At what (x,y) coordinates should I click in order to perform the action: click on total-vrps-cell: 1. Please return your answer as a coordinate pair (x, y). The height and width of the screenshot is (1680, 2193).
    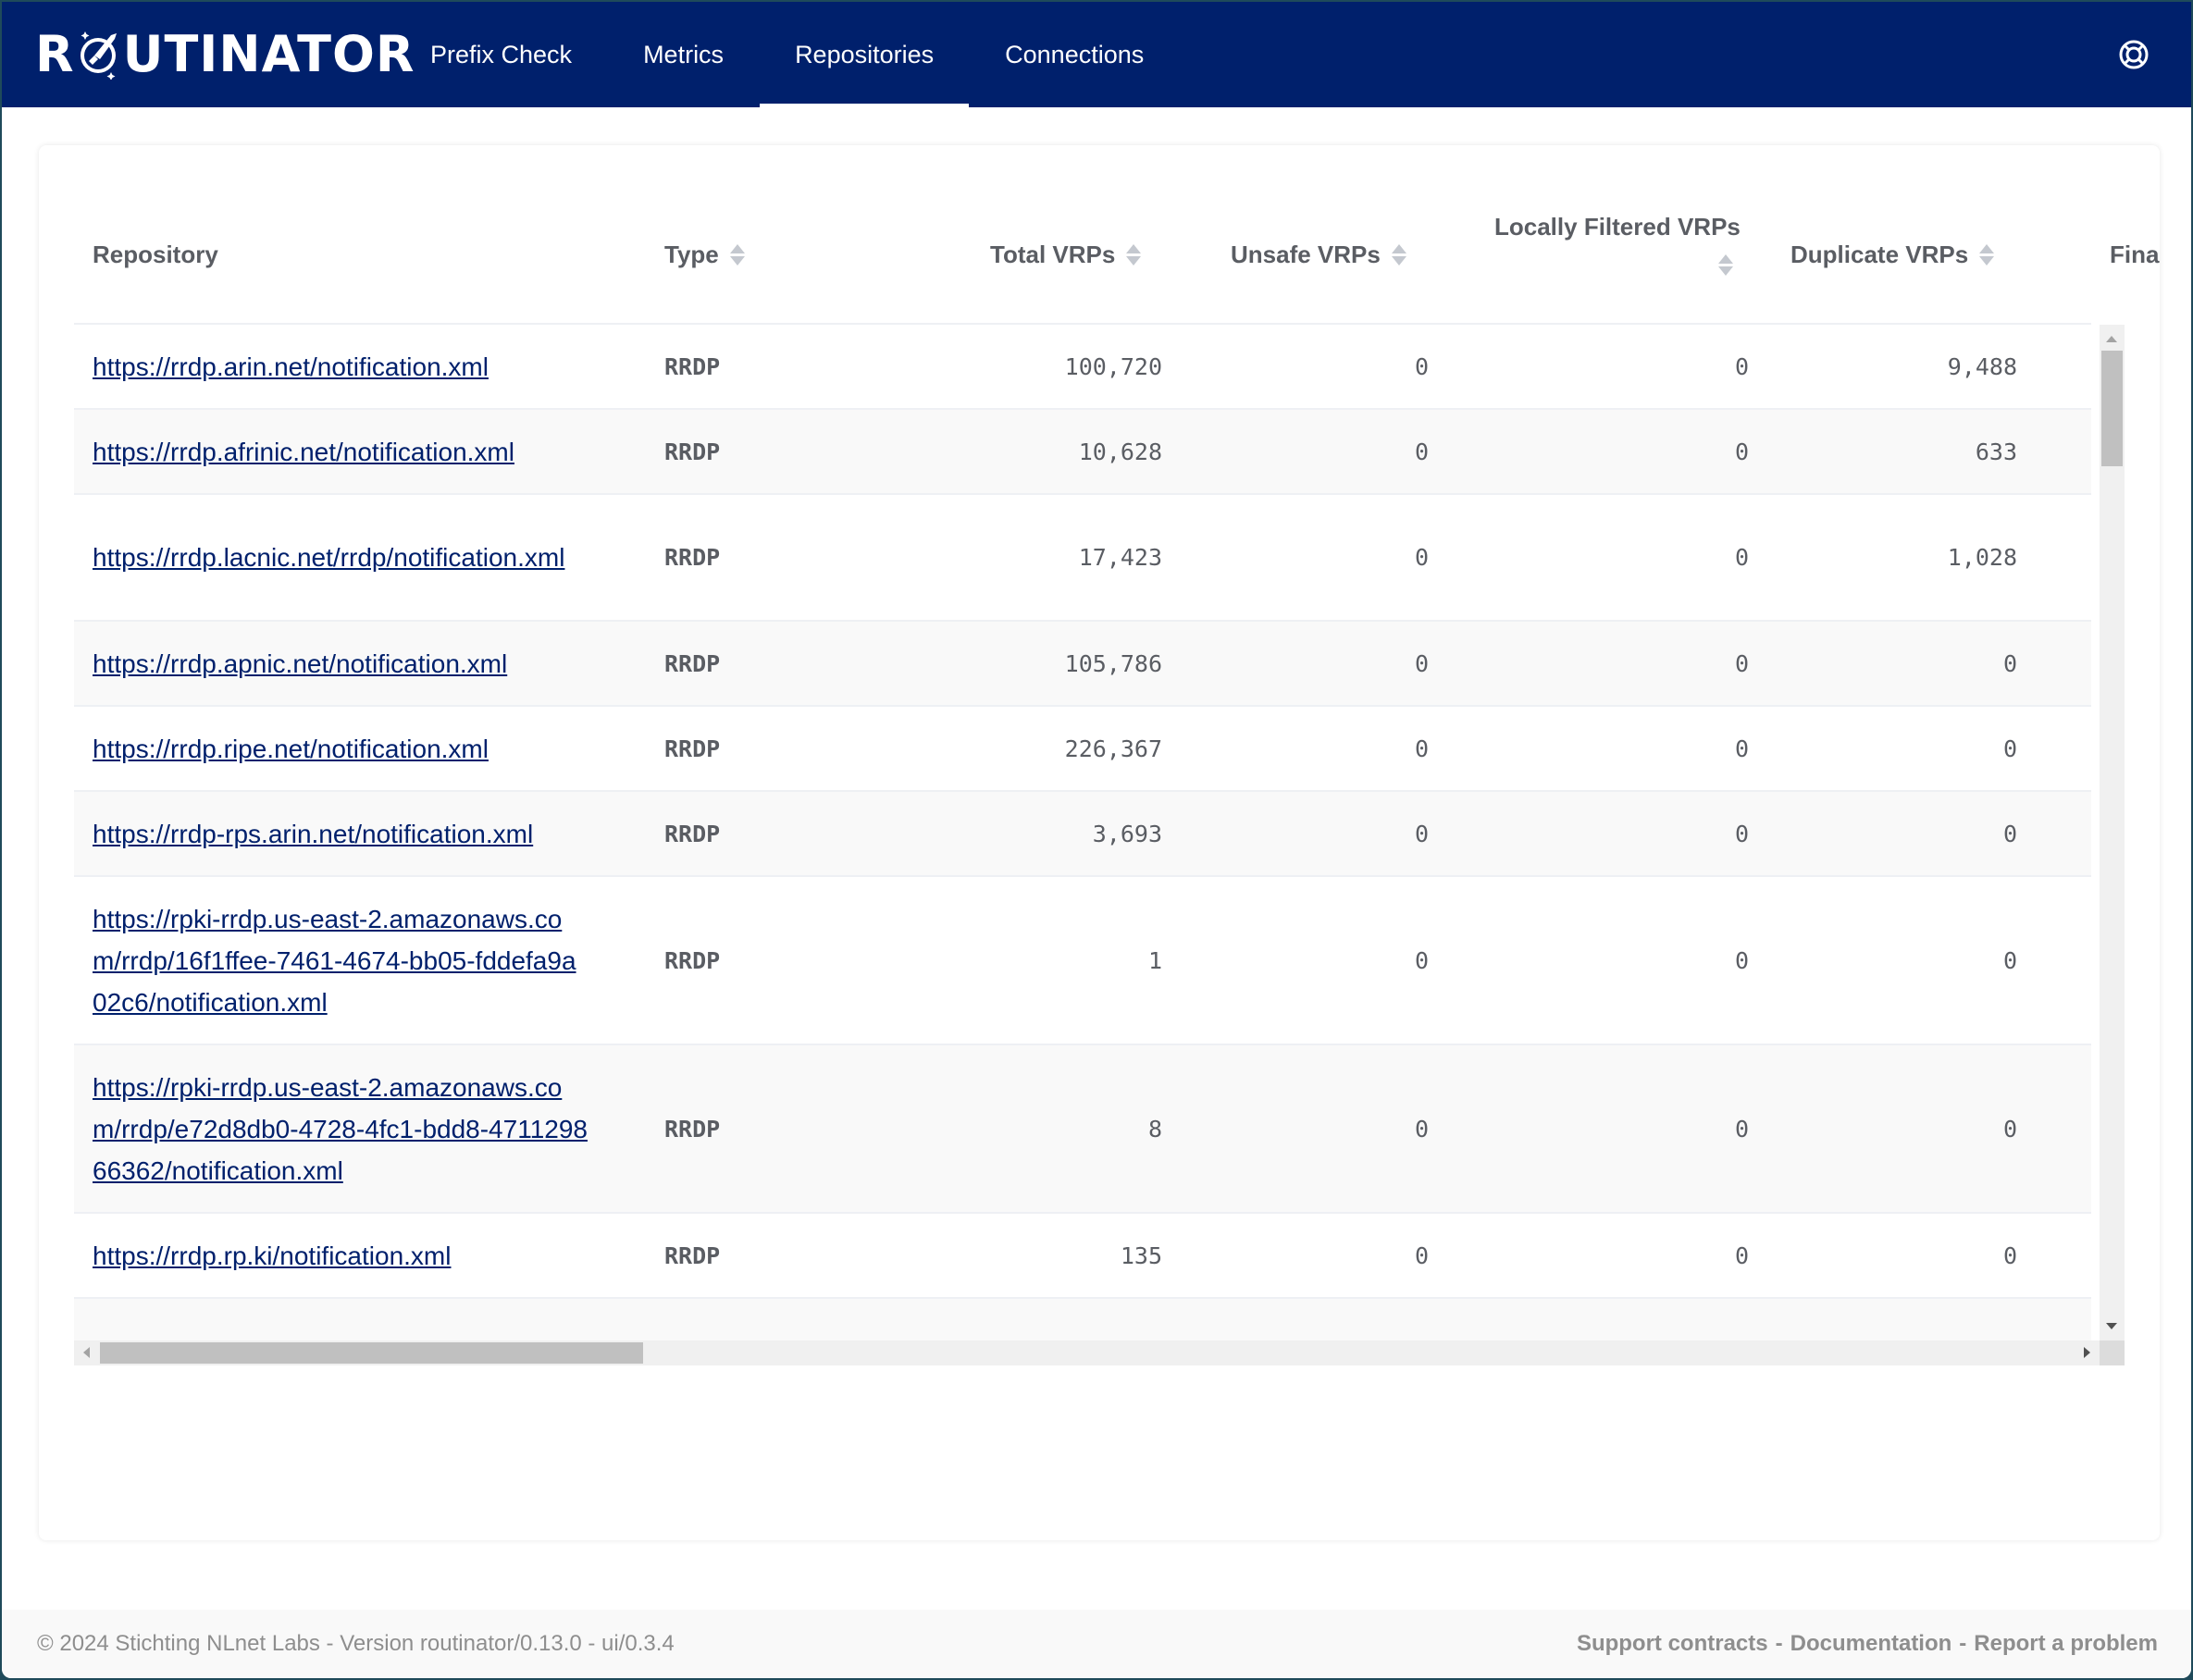
    Looking at the image, I should click on (1155, 960).